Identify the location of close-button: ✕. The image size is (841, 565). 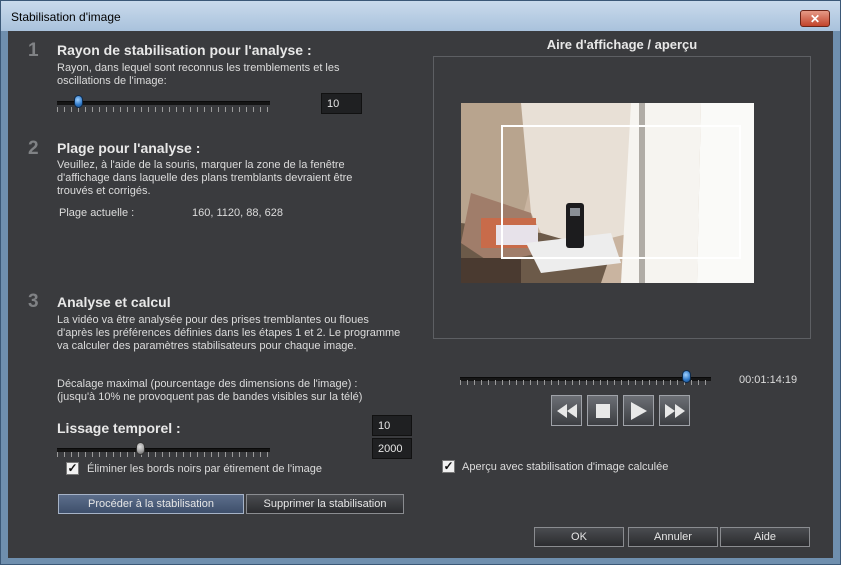
(815, 18).